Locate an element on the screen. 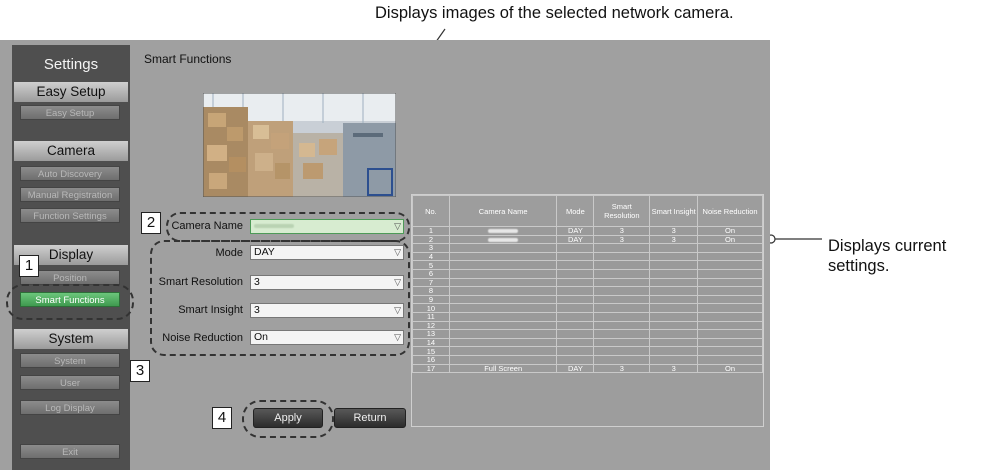  table-row: 15 is located at coordinates (587, 351).